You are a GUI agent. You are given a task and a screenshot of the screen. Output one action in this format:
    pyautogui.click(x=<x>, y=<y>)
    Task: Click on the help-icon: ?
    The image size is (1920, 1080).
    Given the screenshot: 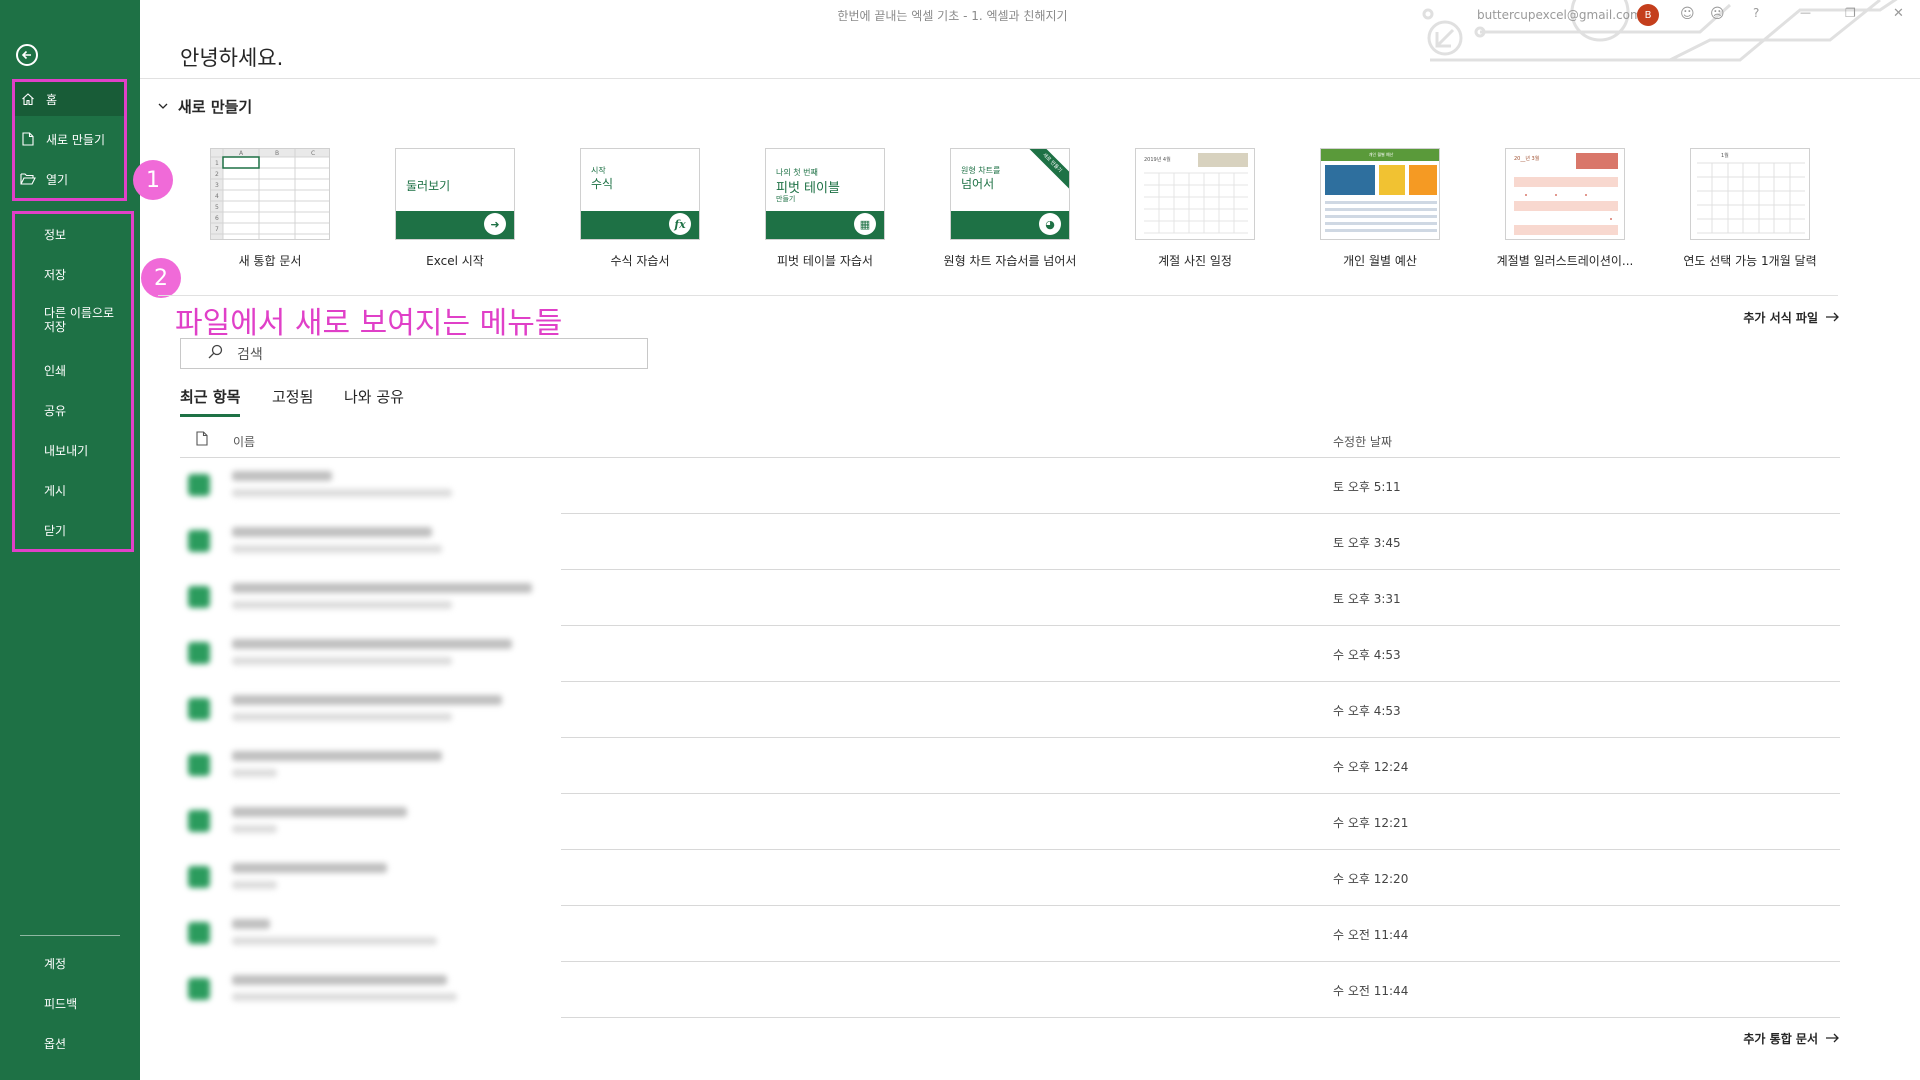 What is the action you would take?
    pyautogui.click(x=1756, y=13)
    